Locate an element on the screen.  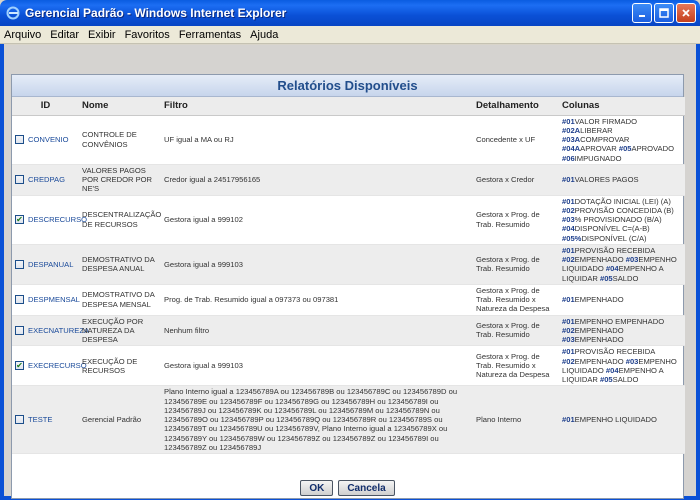
checkmark-icon: ✔ is located at coordinates (19, 365).